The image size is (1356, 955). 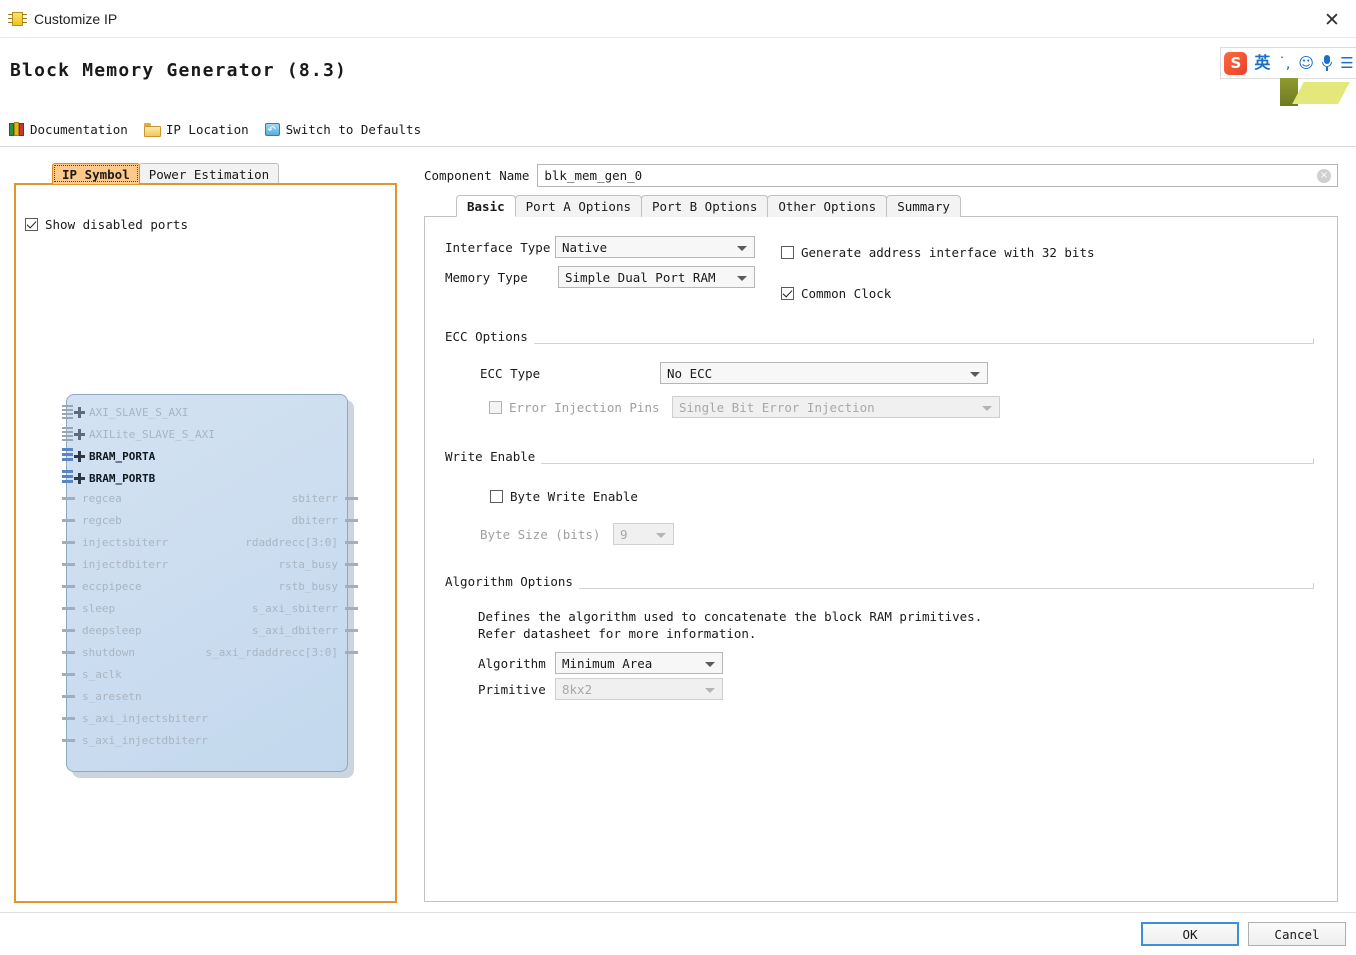 I want to click on tab-other-options: Other Options, so click(x=827, y=206).